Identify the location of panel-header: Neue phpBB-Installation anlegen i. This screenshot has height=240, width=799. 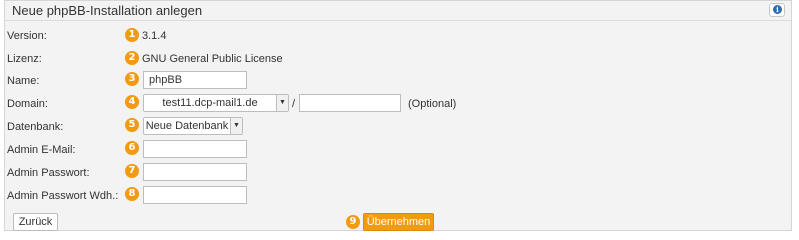
(398, 11).